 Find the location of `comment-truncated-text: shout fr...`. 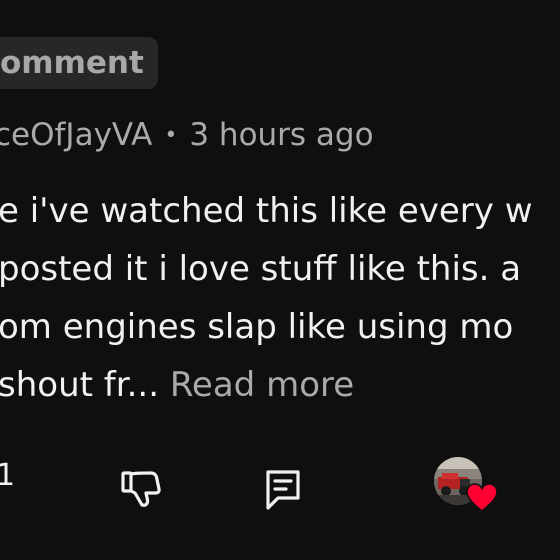

comment-truncated-text: shout fr... is located at coordinates (80, 385).